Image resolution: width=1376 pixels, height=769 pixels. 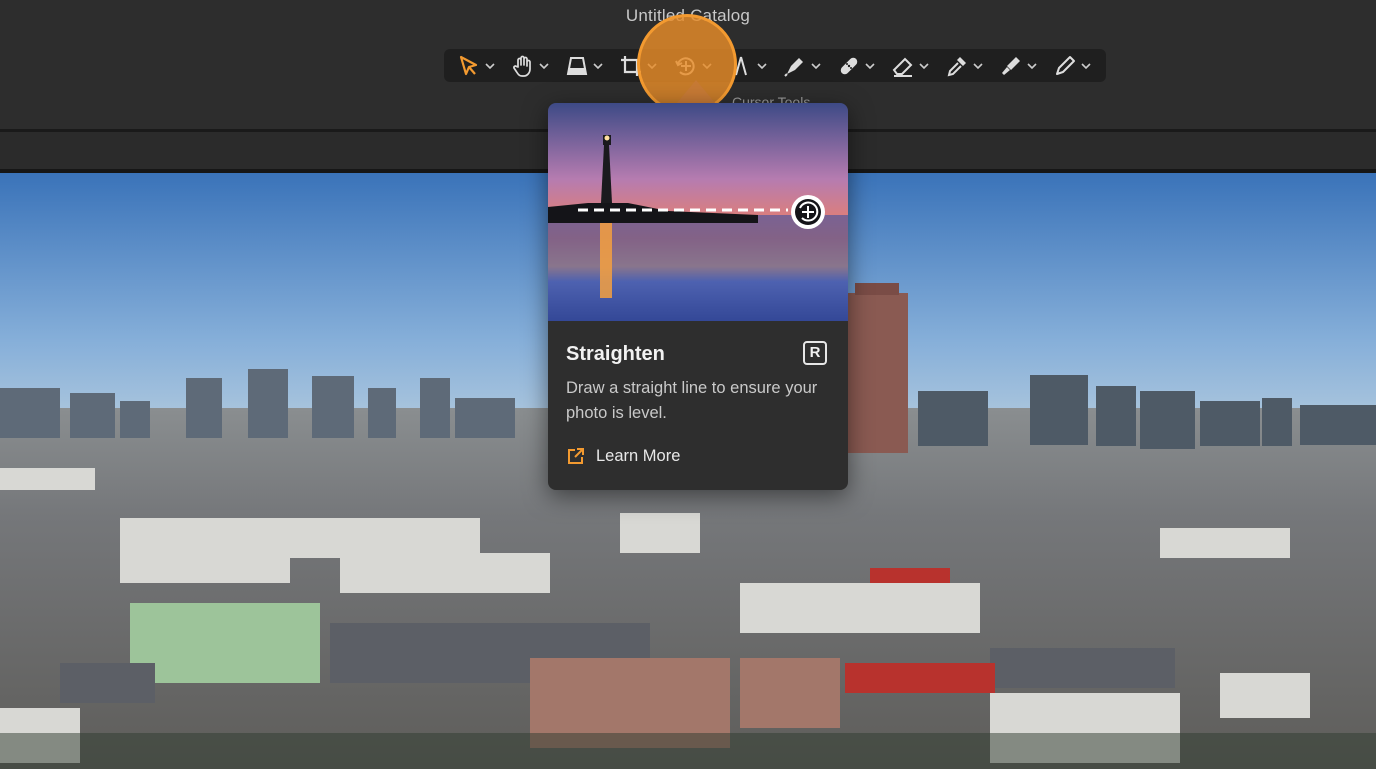 What do you see at coordinates (793, 67) in the screenshot?
I see `pen-icon` at bounding box center [793, 67].